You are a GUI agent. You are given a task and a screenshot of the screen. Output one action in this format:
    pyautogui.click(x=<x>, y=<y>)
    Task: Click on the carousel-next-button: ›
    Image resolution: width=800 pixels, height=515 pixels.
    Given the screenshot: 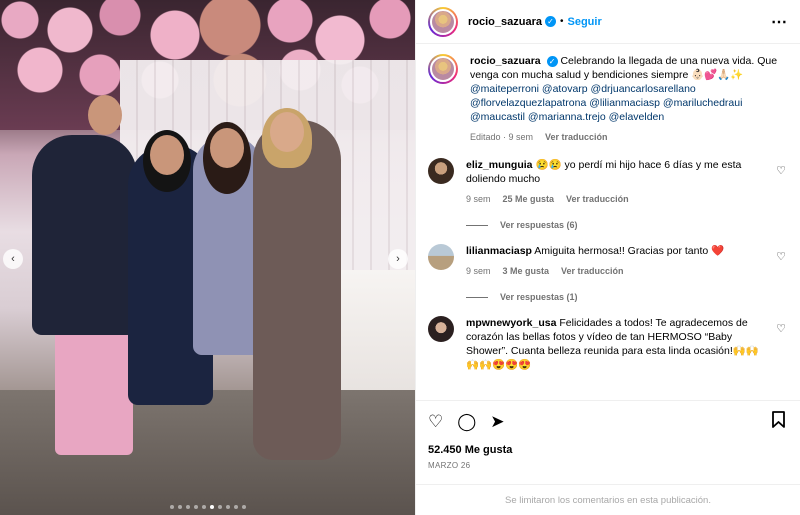 What is the action you would take?
    pyautogui.click(x=398, y=259)
    